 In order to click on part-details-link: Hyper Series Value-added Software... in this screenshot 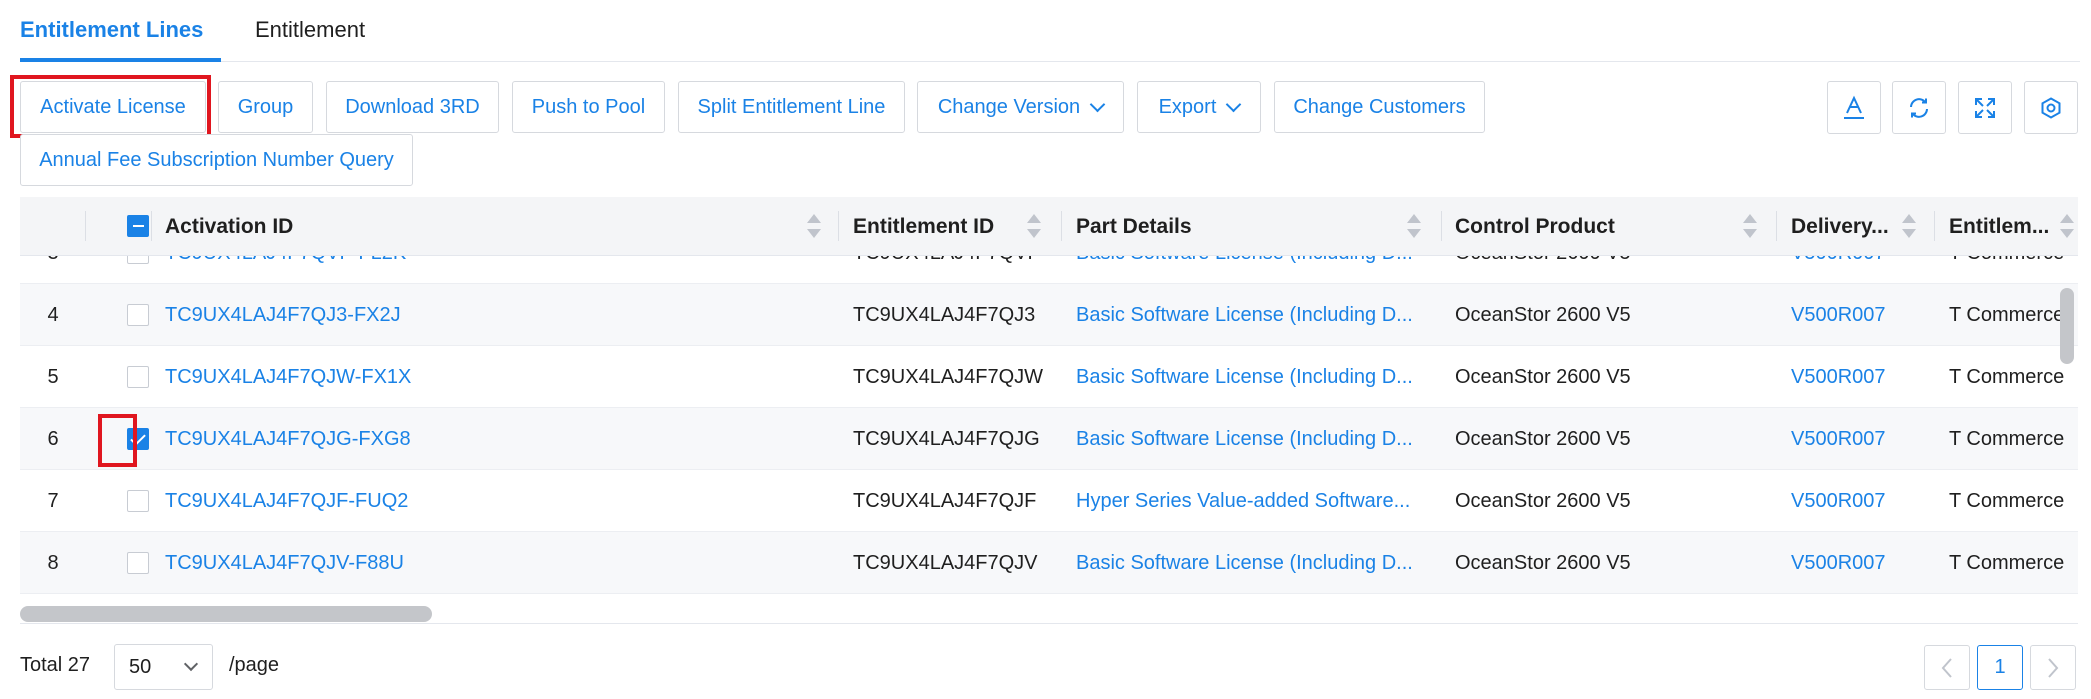, I will do `click(1252, 501)`.